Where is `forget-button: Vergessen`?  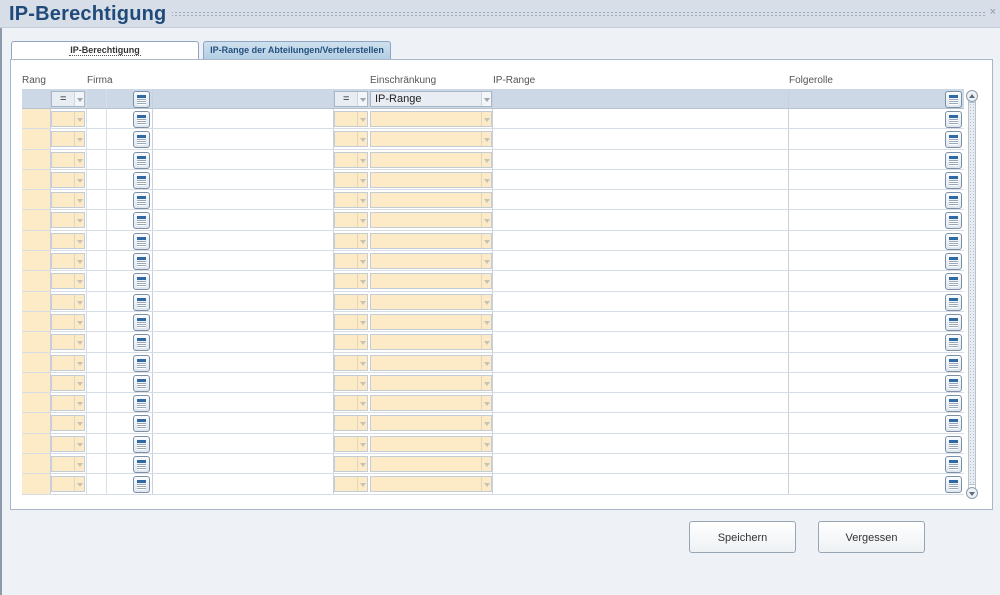
forget-button: Vergessen is located at coordinates (871, 537).